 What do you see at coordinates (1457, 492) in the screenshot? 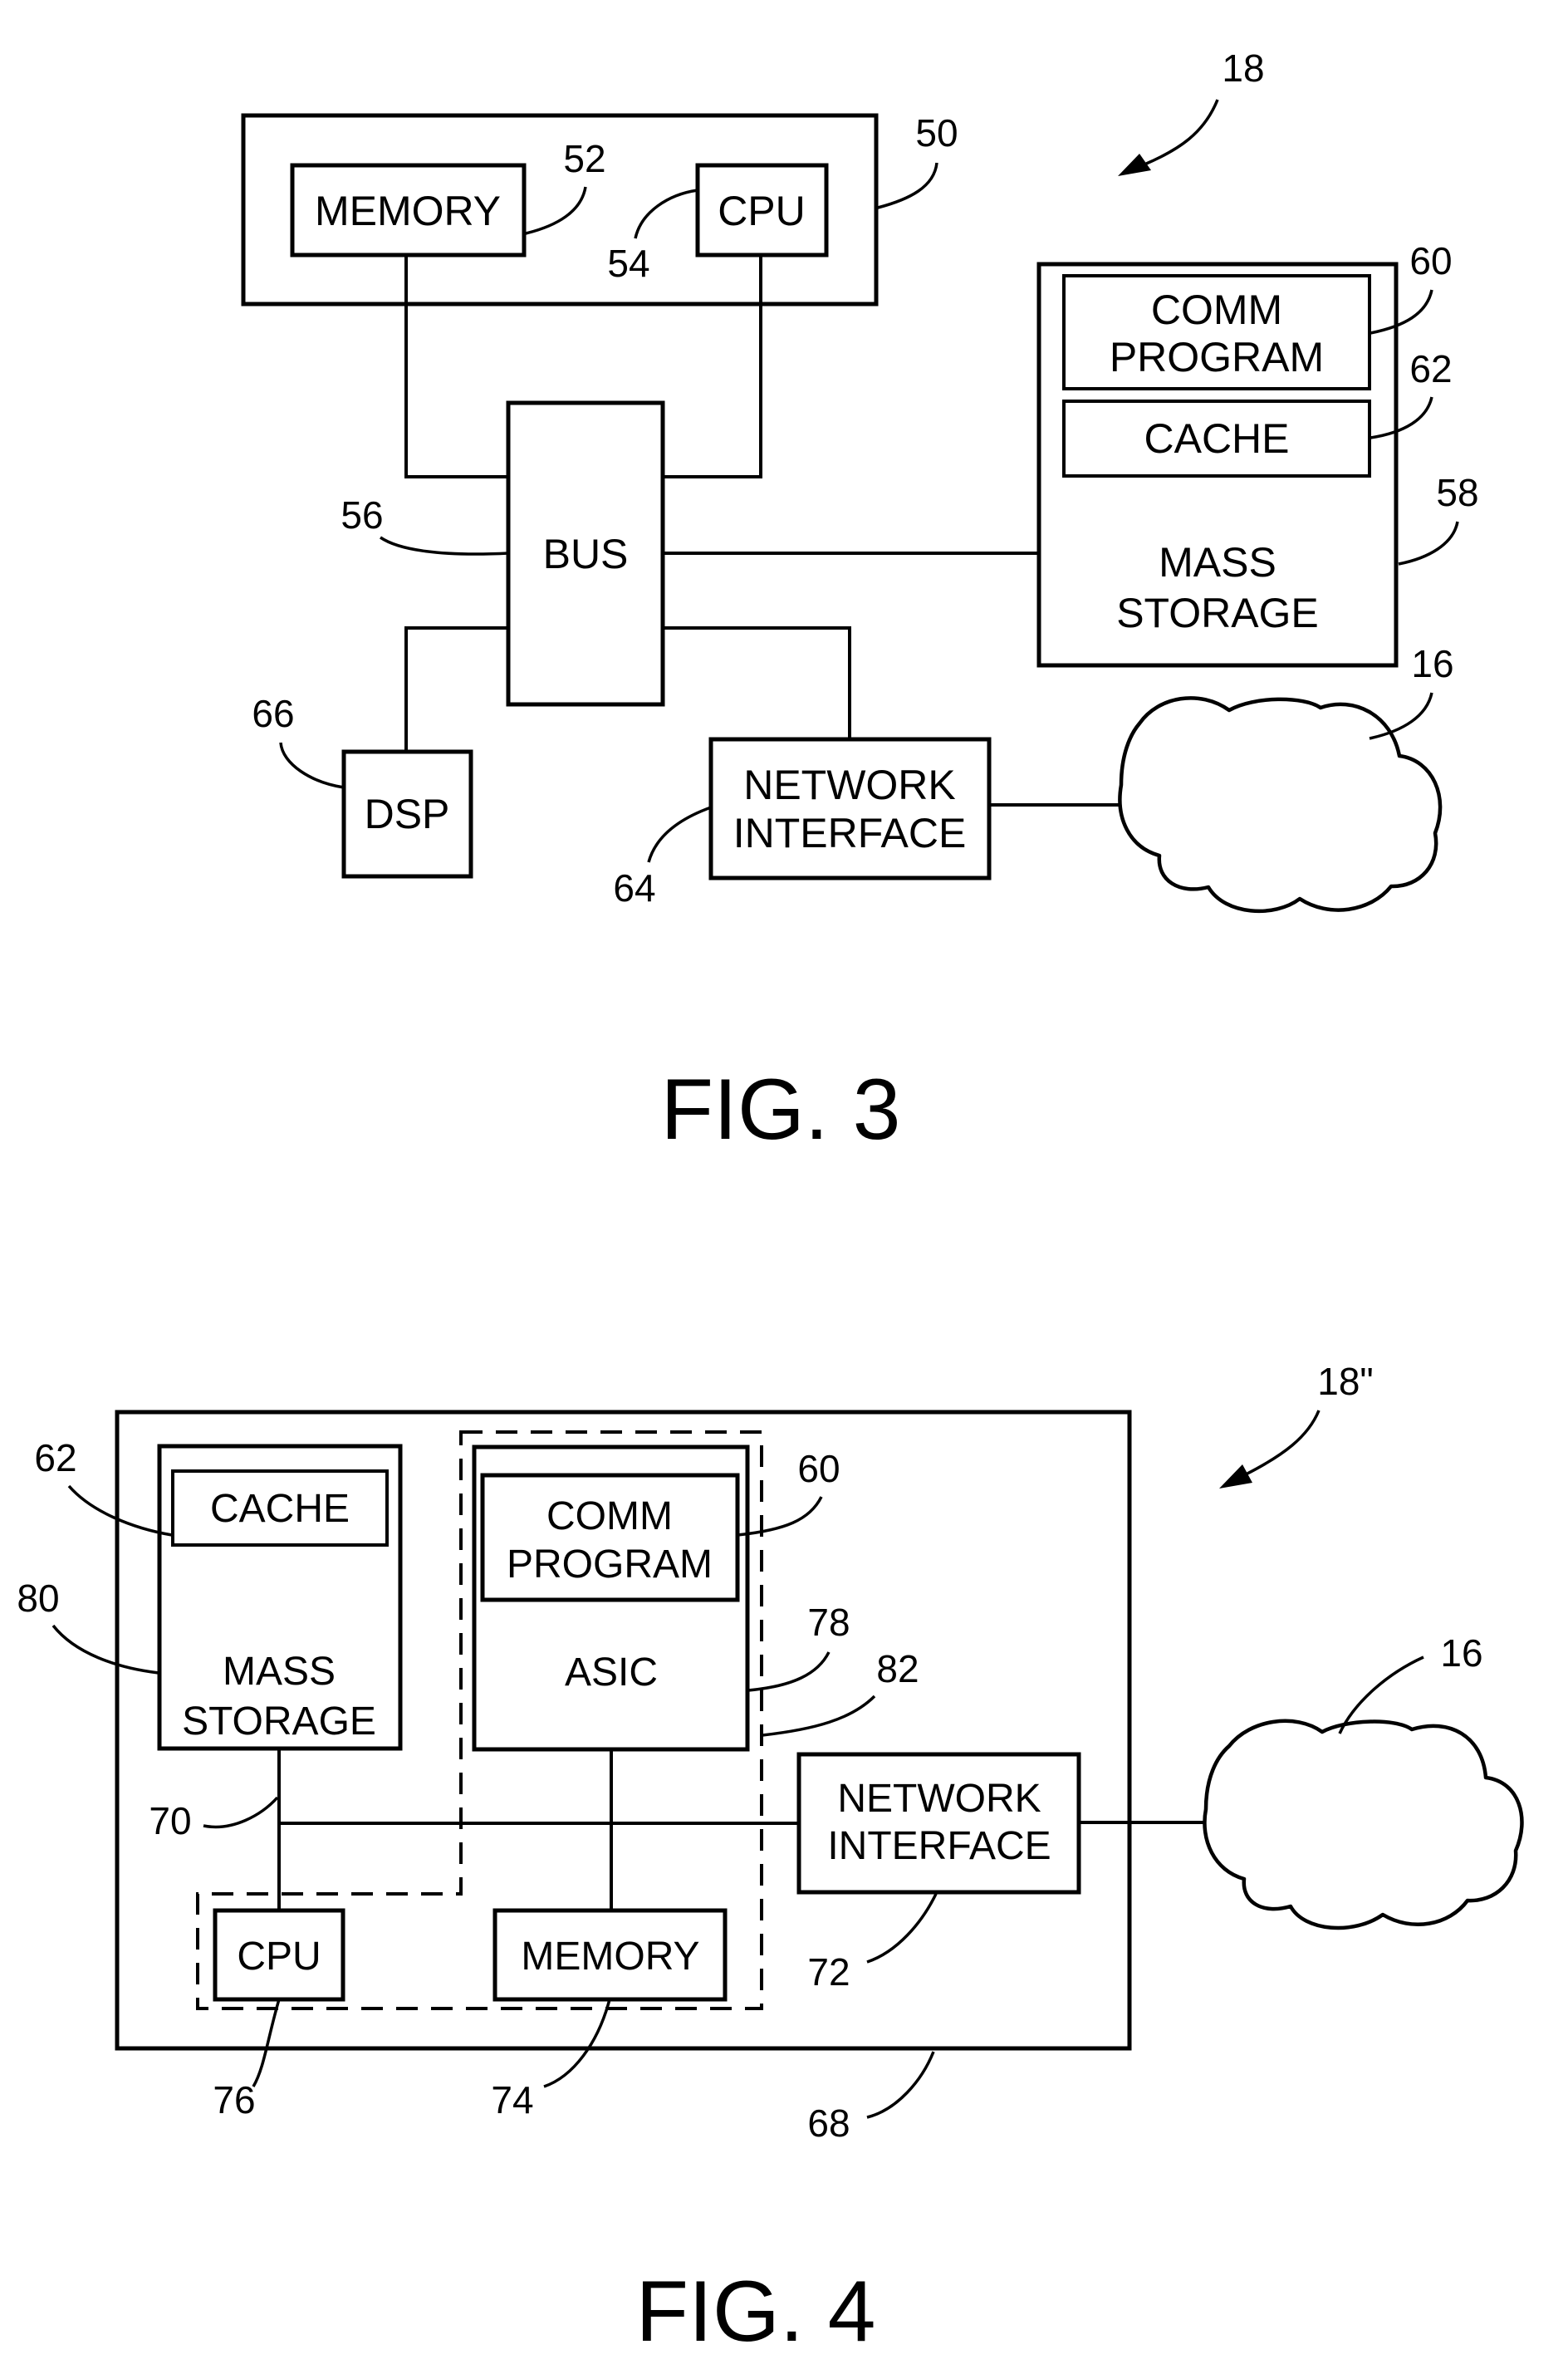
I see `fig3-mass-storage-ref: 58` at bounding box center [1457, 492].